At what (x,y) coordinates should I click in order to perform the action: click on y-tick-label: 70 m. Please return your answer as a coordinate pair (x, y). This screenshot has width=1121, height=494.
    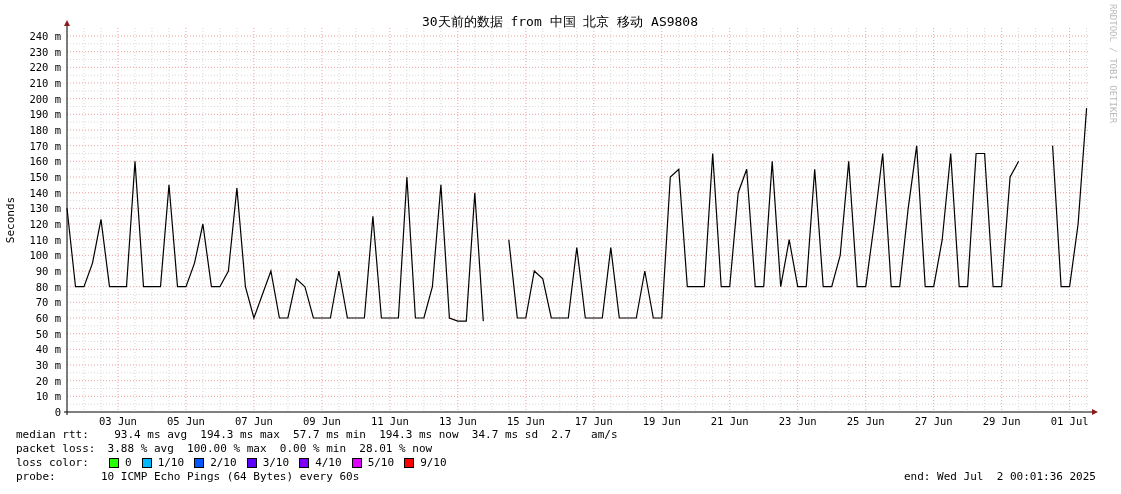
    Looking at the image, I should click on (48, 302).